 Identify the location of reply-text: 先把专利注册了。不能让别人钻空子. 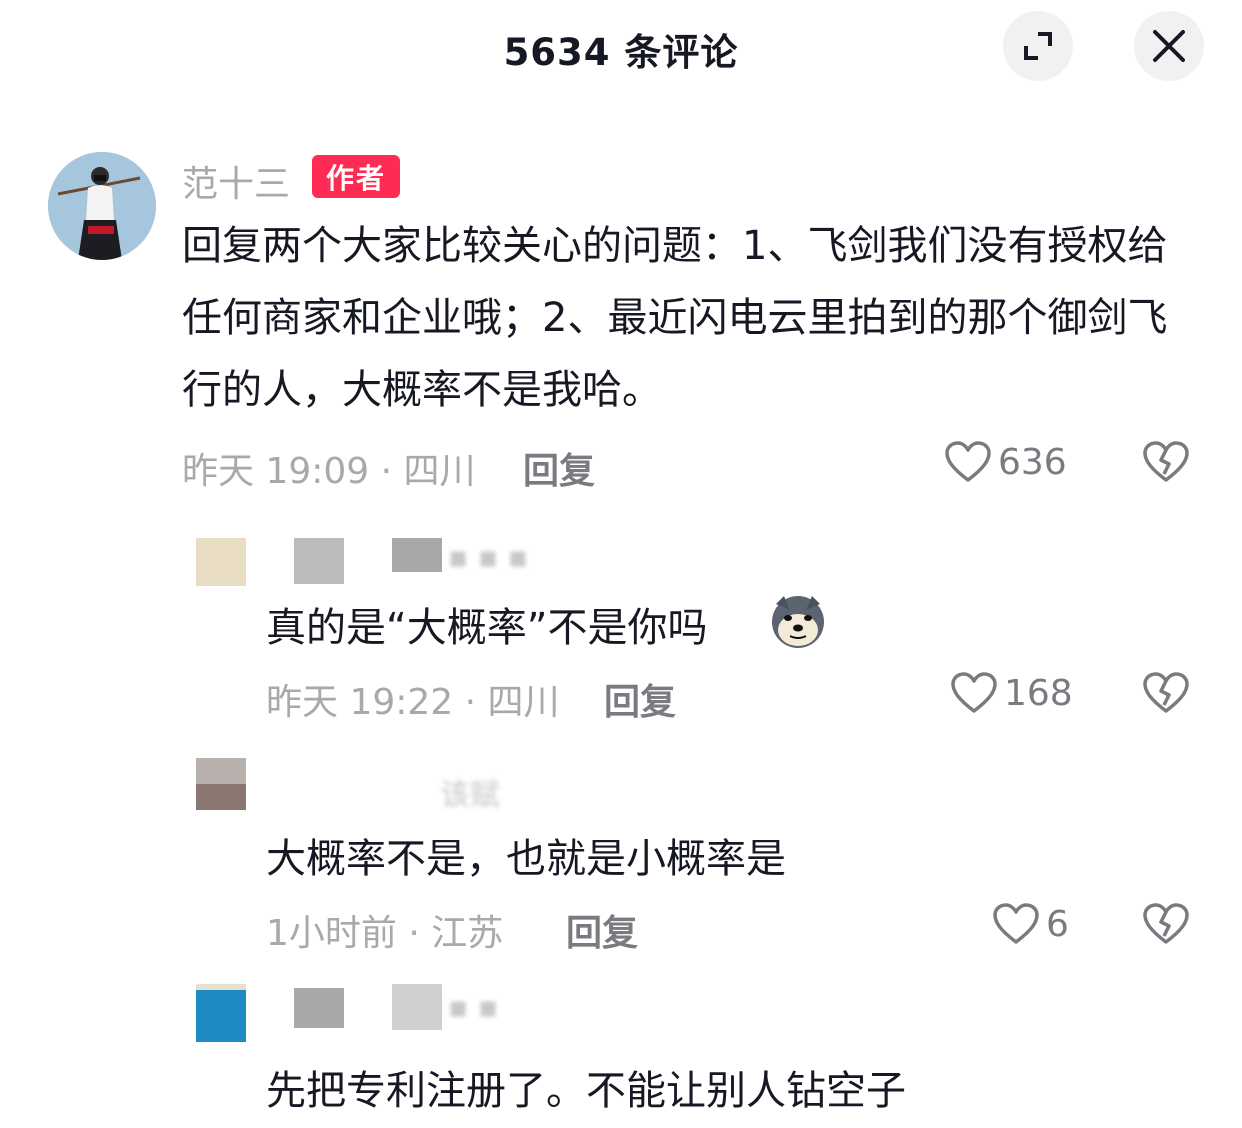
(586, 1091).